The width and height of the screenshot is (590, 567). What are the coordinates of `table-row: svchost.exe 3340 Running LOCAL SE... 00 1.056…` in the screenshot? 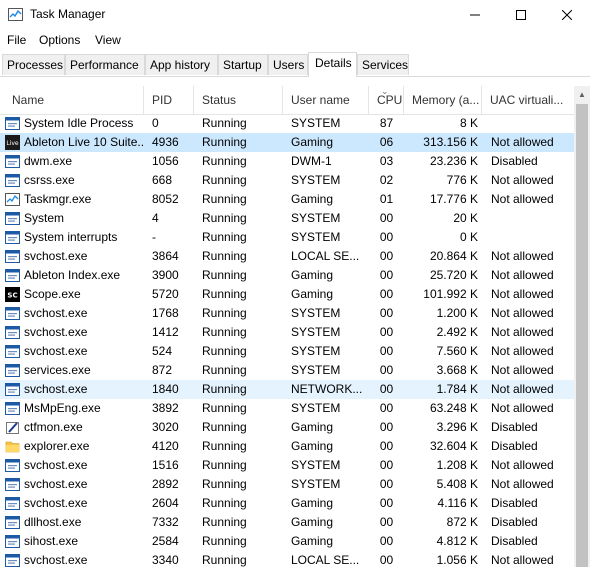 It's located at (287, 559).